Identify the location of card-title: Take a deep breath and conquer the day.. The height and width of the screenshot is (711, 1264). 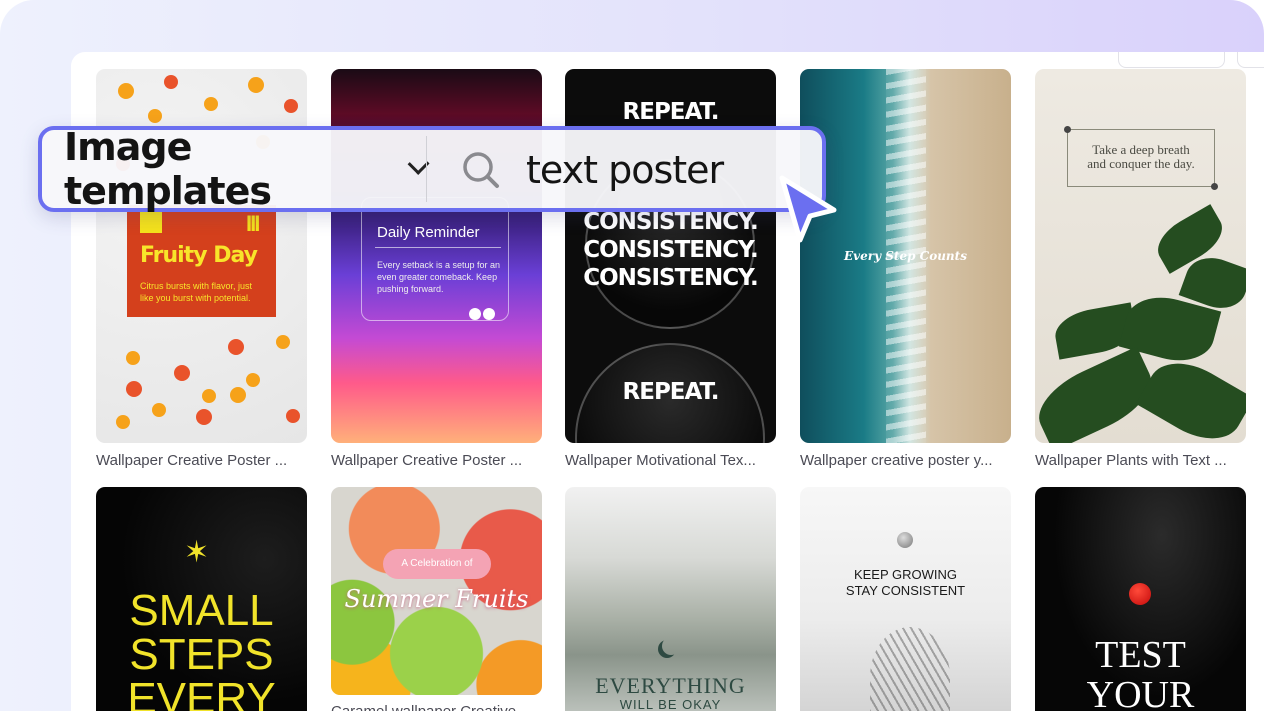
(1141, 156).